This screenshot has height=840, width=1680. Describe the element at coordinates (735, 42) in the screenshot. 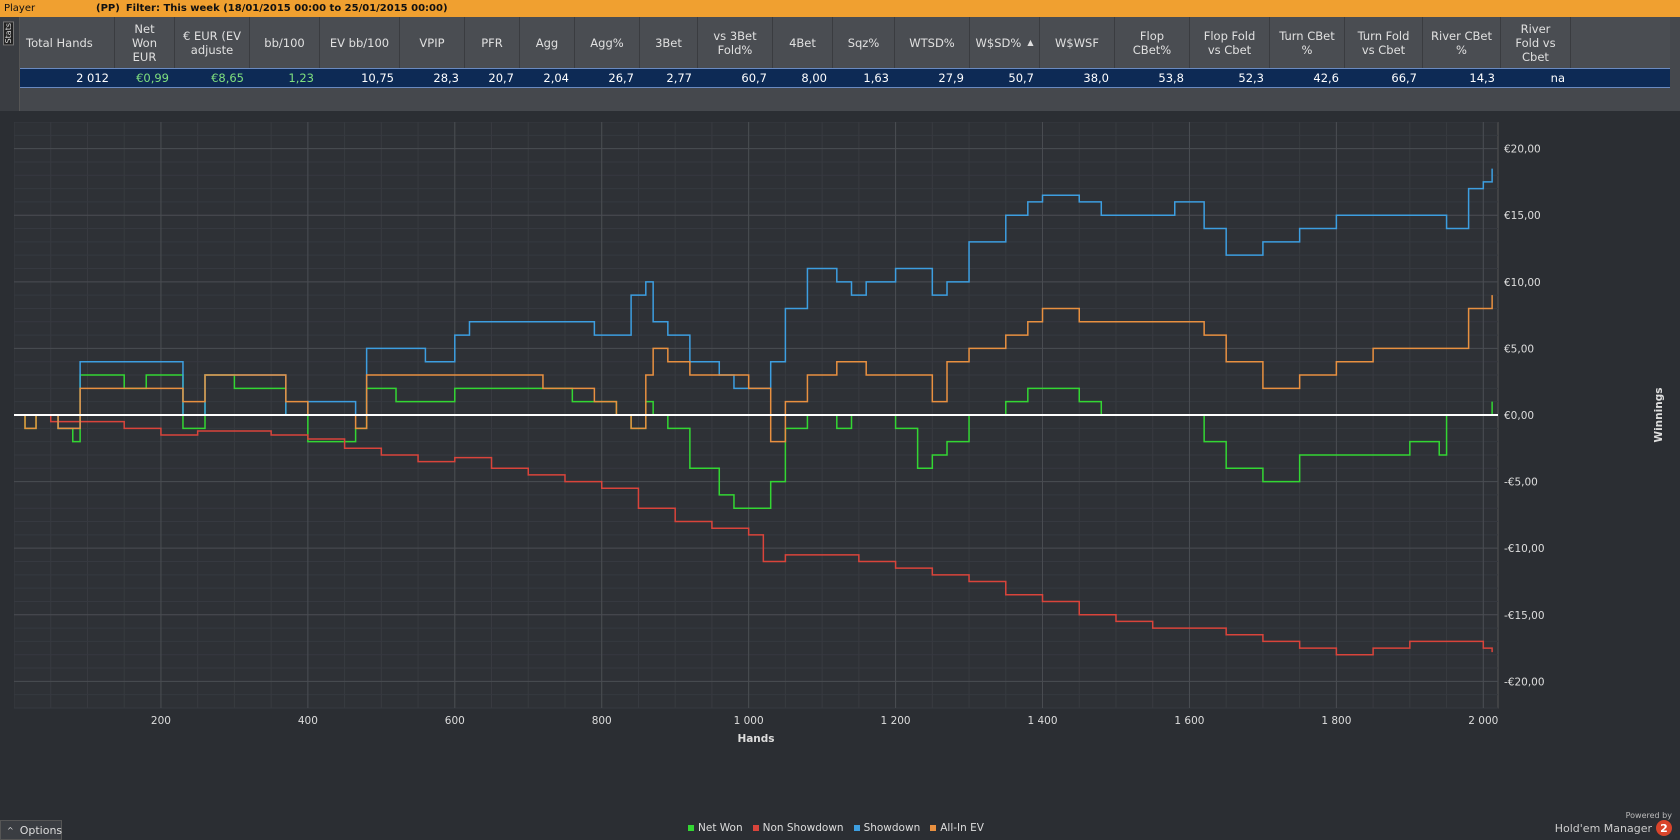

I see `column-header: vs 3Bet Fold%` at that location.